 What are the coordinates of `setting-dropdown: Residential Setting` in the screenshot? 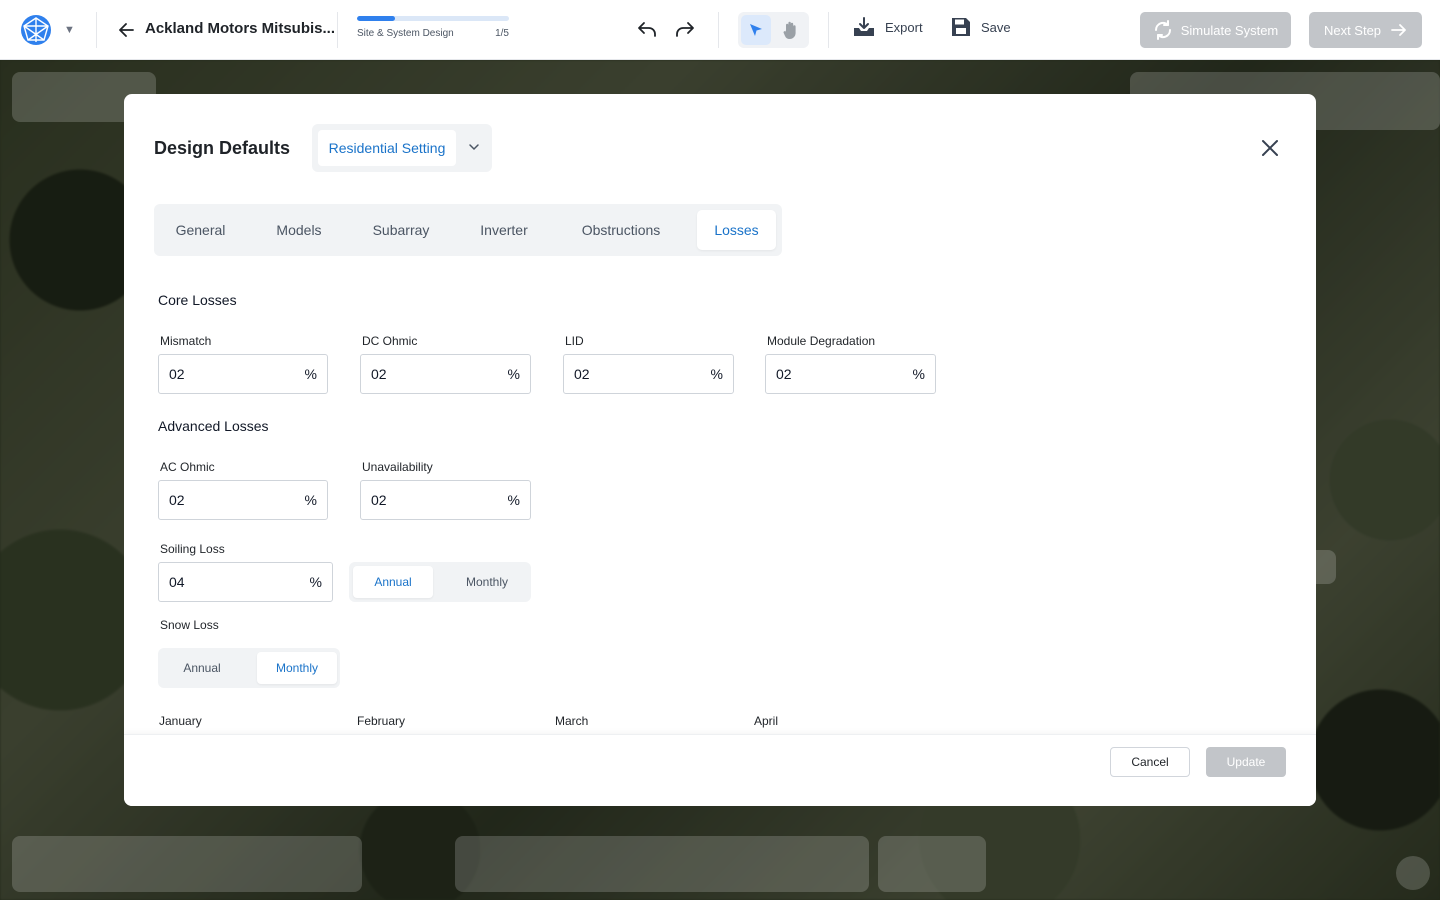 It's located at (402, 148).